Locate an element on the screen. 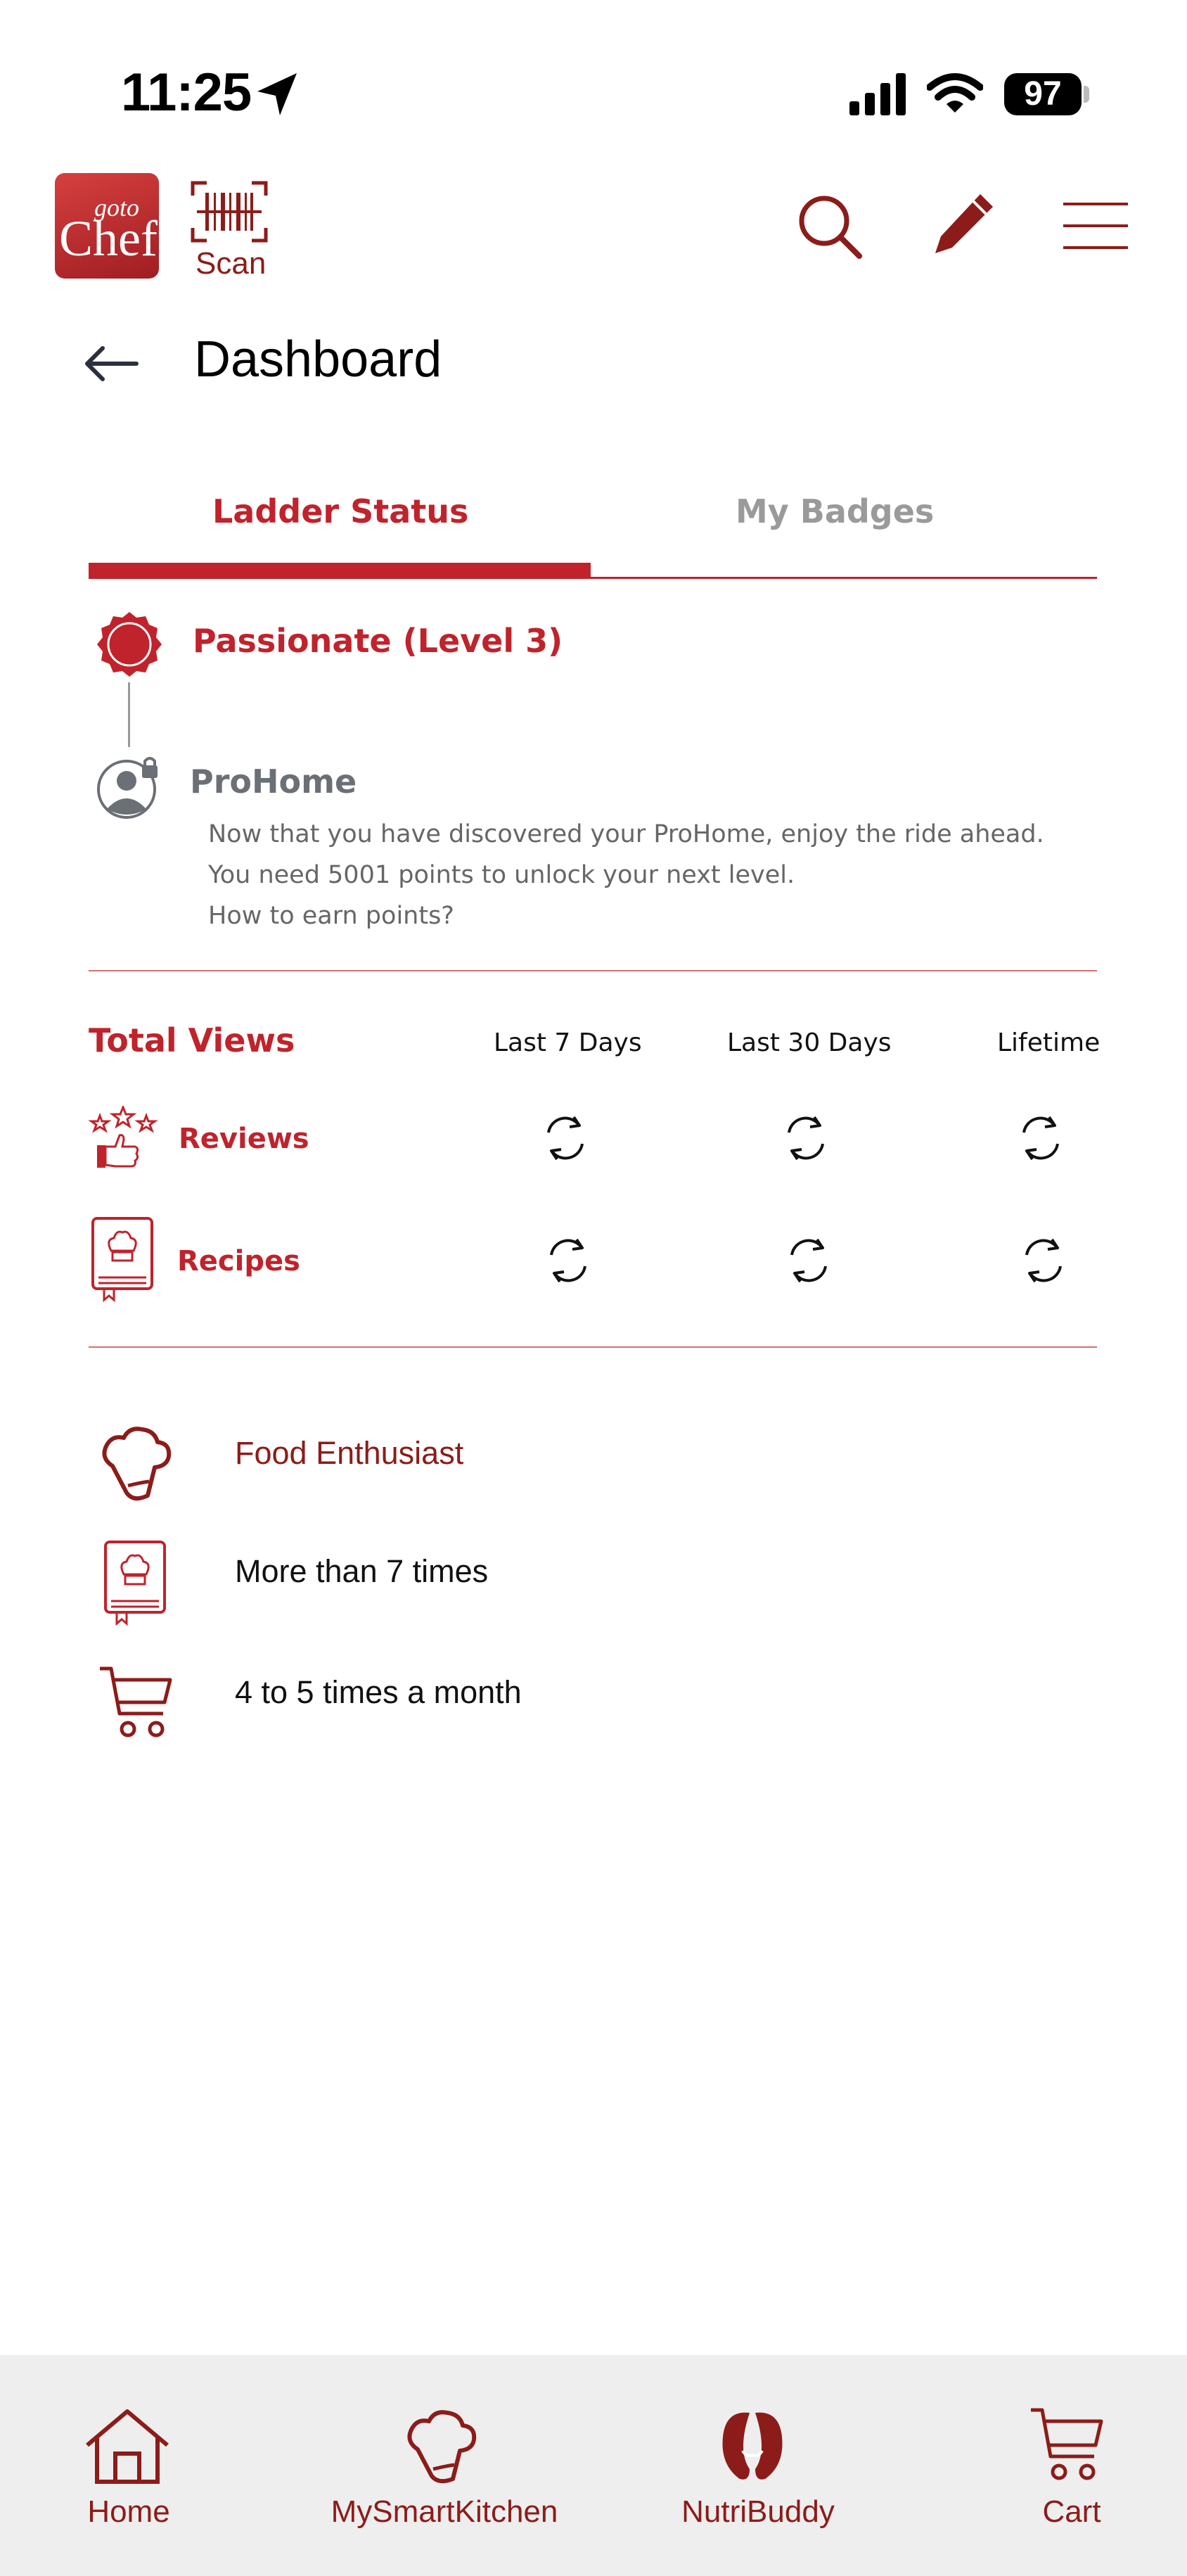  chef-hat-icon is located at coordinates (137, 1464).